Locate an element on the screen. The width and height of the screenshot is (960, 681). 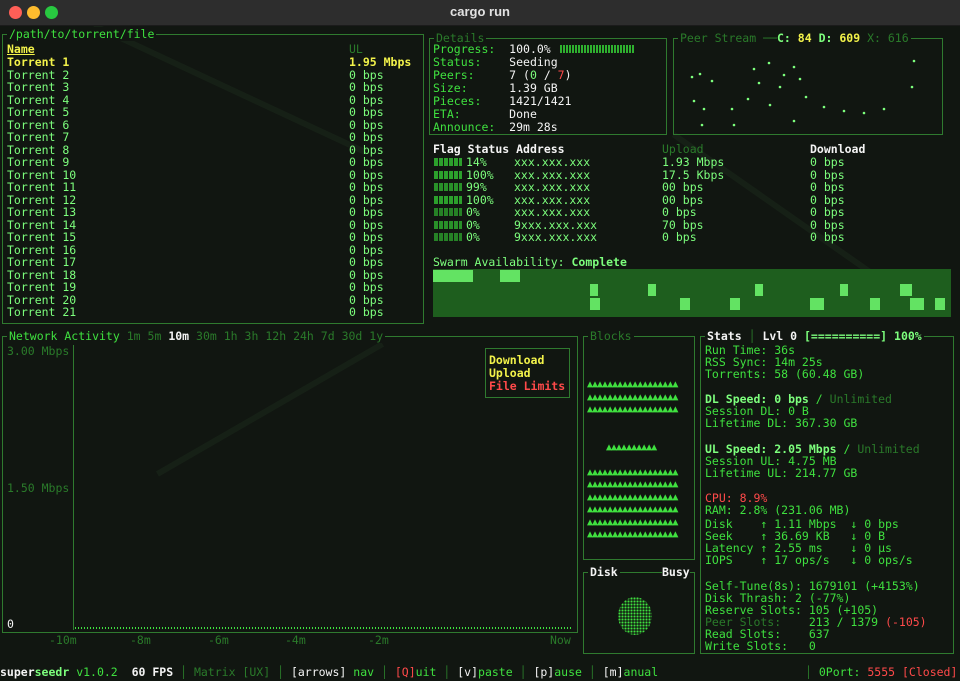
pieces-label: Pieces: is located at coordinates (457, 101).